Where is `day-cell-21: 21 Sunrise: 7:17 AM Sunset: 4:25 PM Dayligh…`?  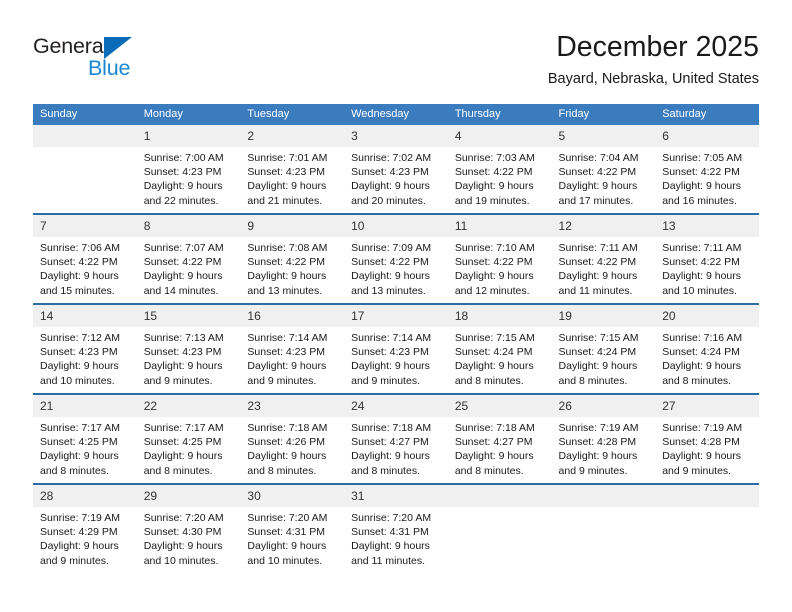 day-cell-21: 21 Sunrise: 7:17 AM Sunset: 4:25 PM Dayligh… is located at coordinates (85, 438).